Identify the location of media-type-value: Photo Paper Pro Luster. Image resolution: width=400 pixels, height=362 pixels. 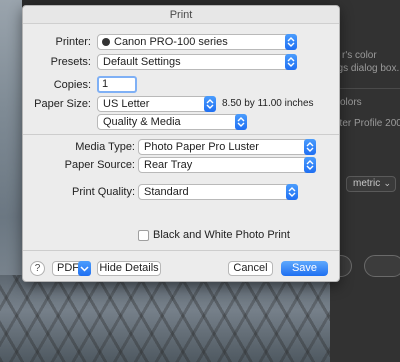
(201, 147).